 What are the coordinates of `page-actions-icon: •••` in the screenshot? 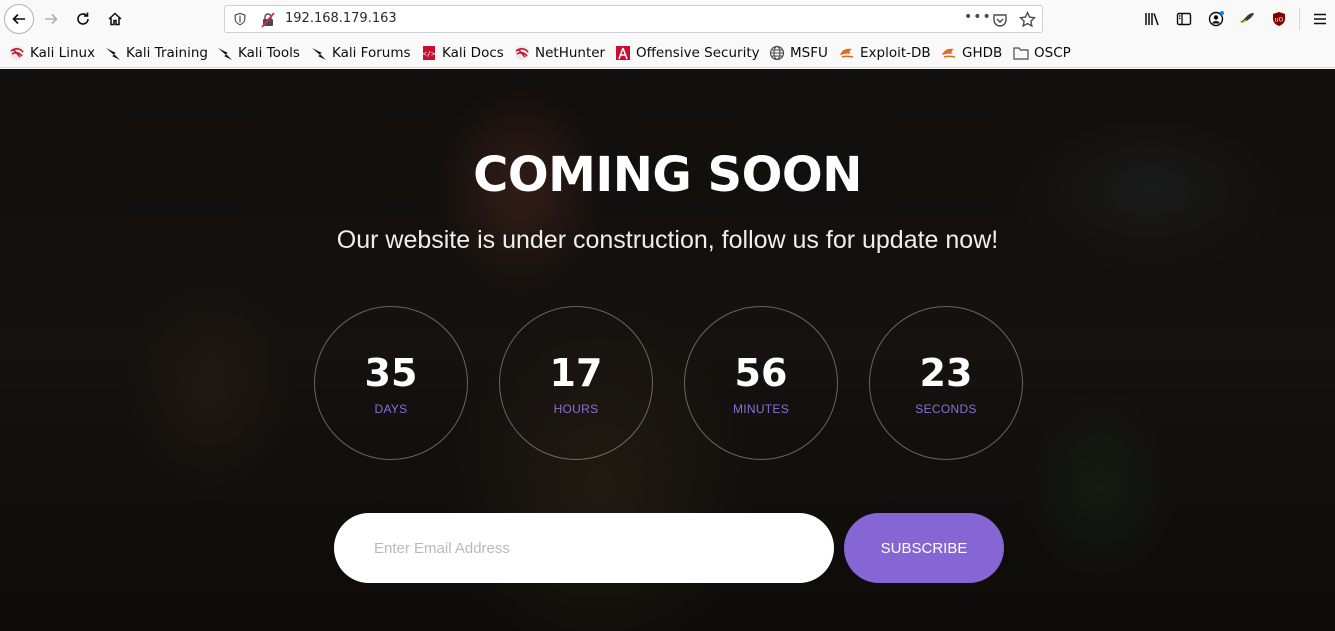 It's located at (978, 17).